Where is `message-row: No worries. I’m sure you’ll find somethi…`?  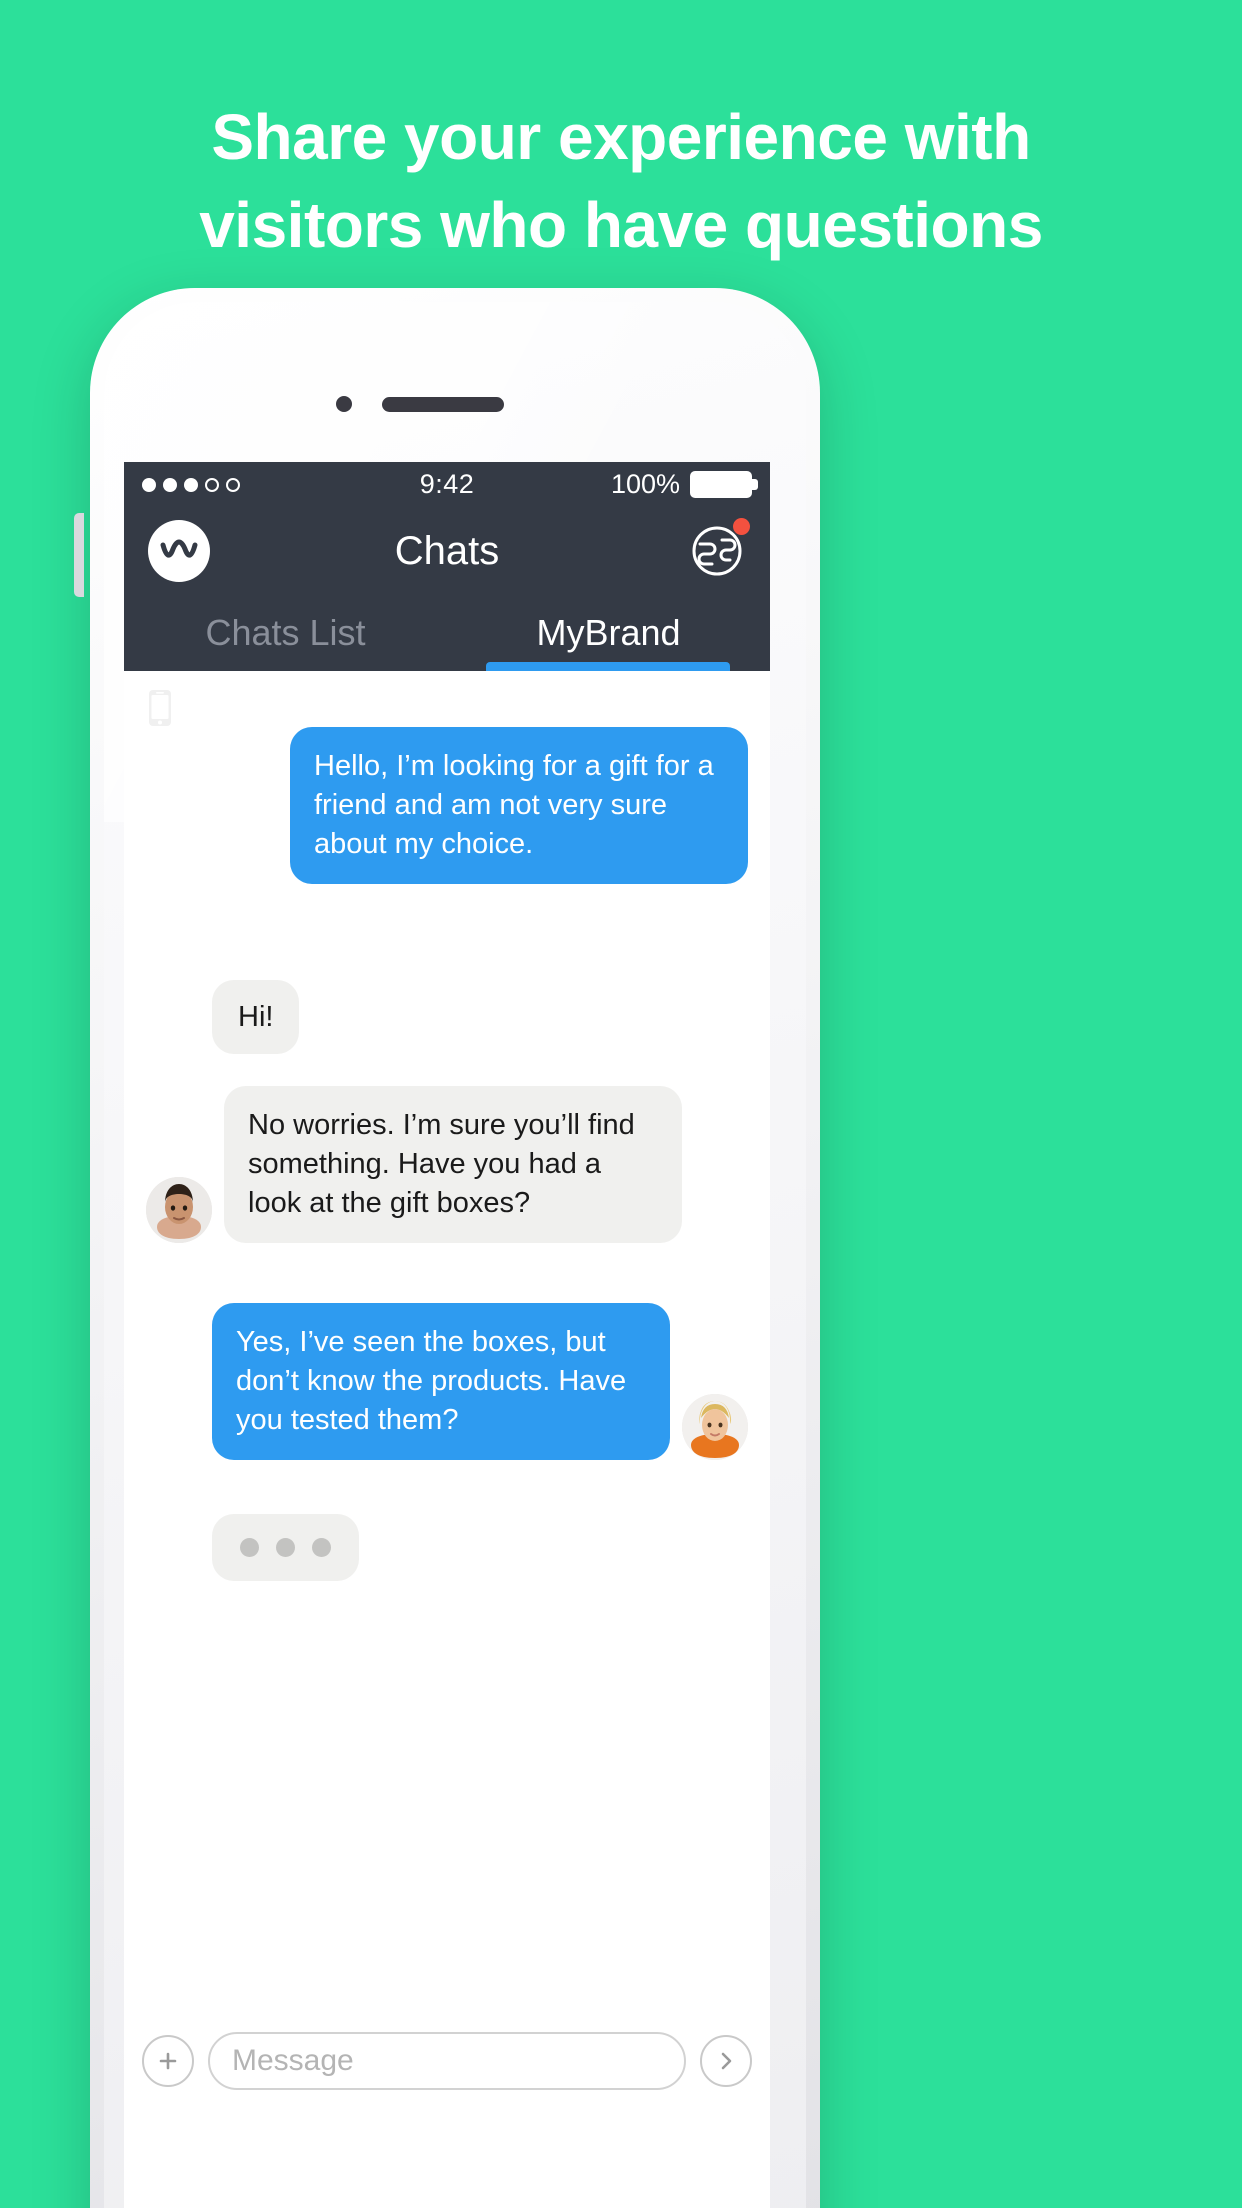
message-row: No worries. I’m sure you’ll find somethi… is located at coordinates (447, 1165).